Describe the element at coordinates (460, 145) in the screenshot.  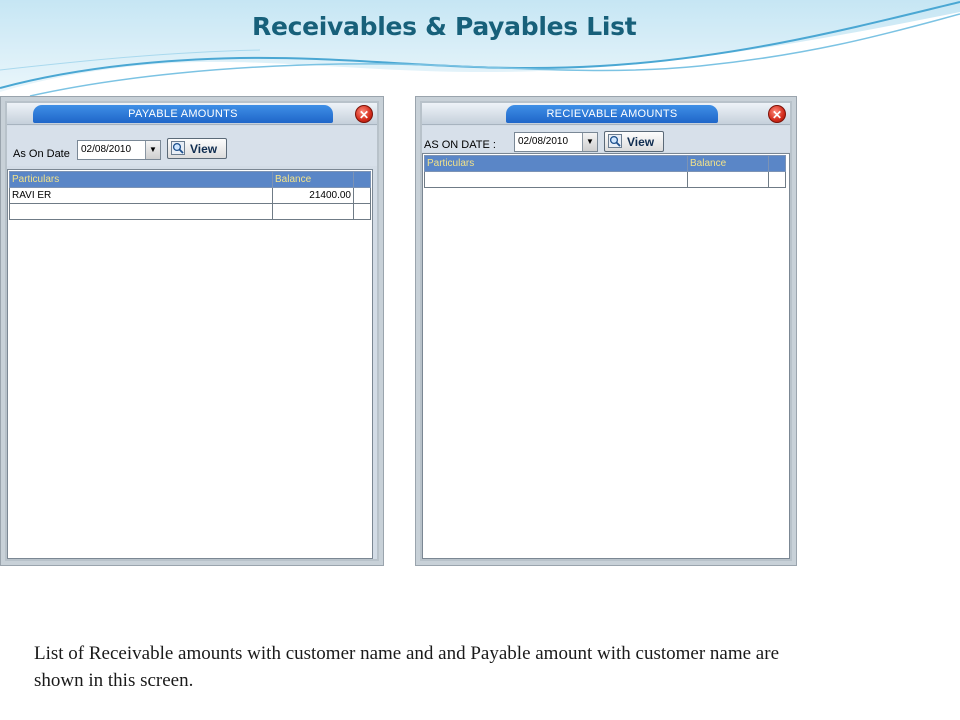
I see `as-on-date-label: AS ON DATE :` at that location.